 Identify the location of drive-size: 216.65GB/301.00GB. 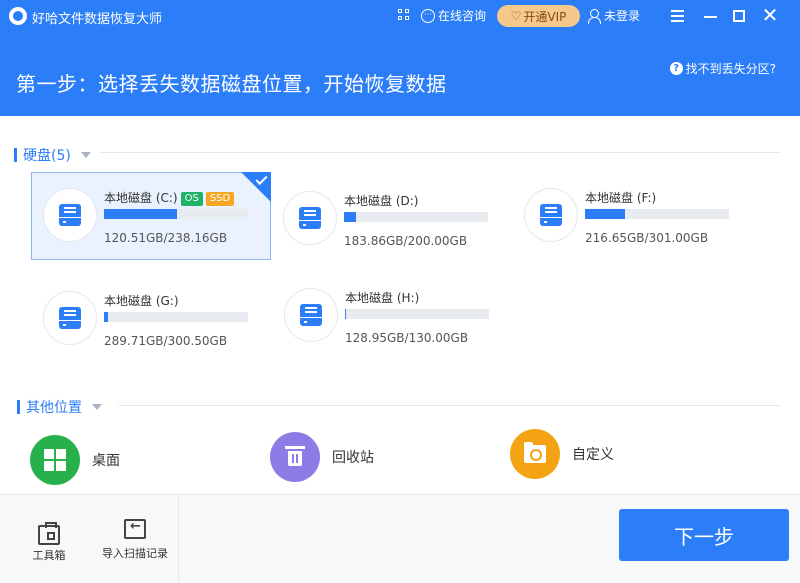
(647, 238).